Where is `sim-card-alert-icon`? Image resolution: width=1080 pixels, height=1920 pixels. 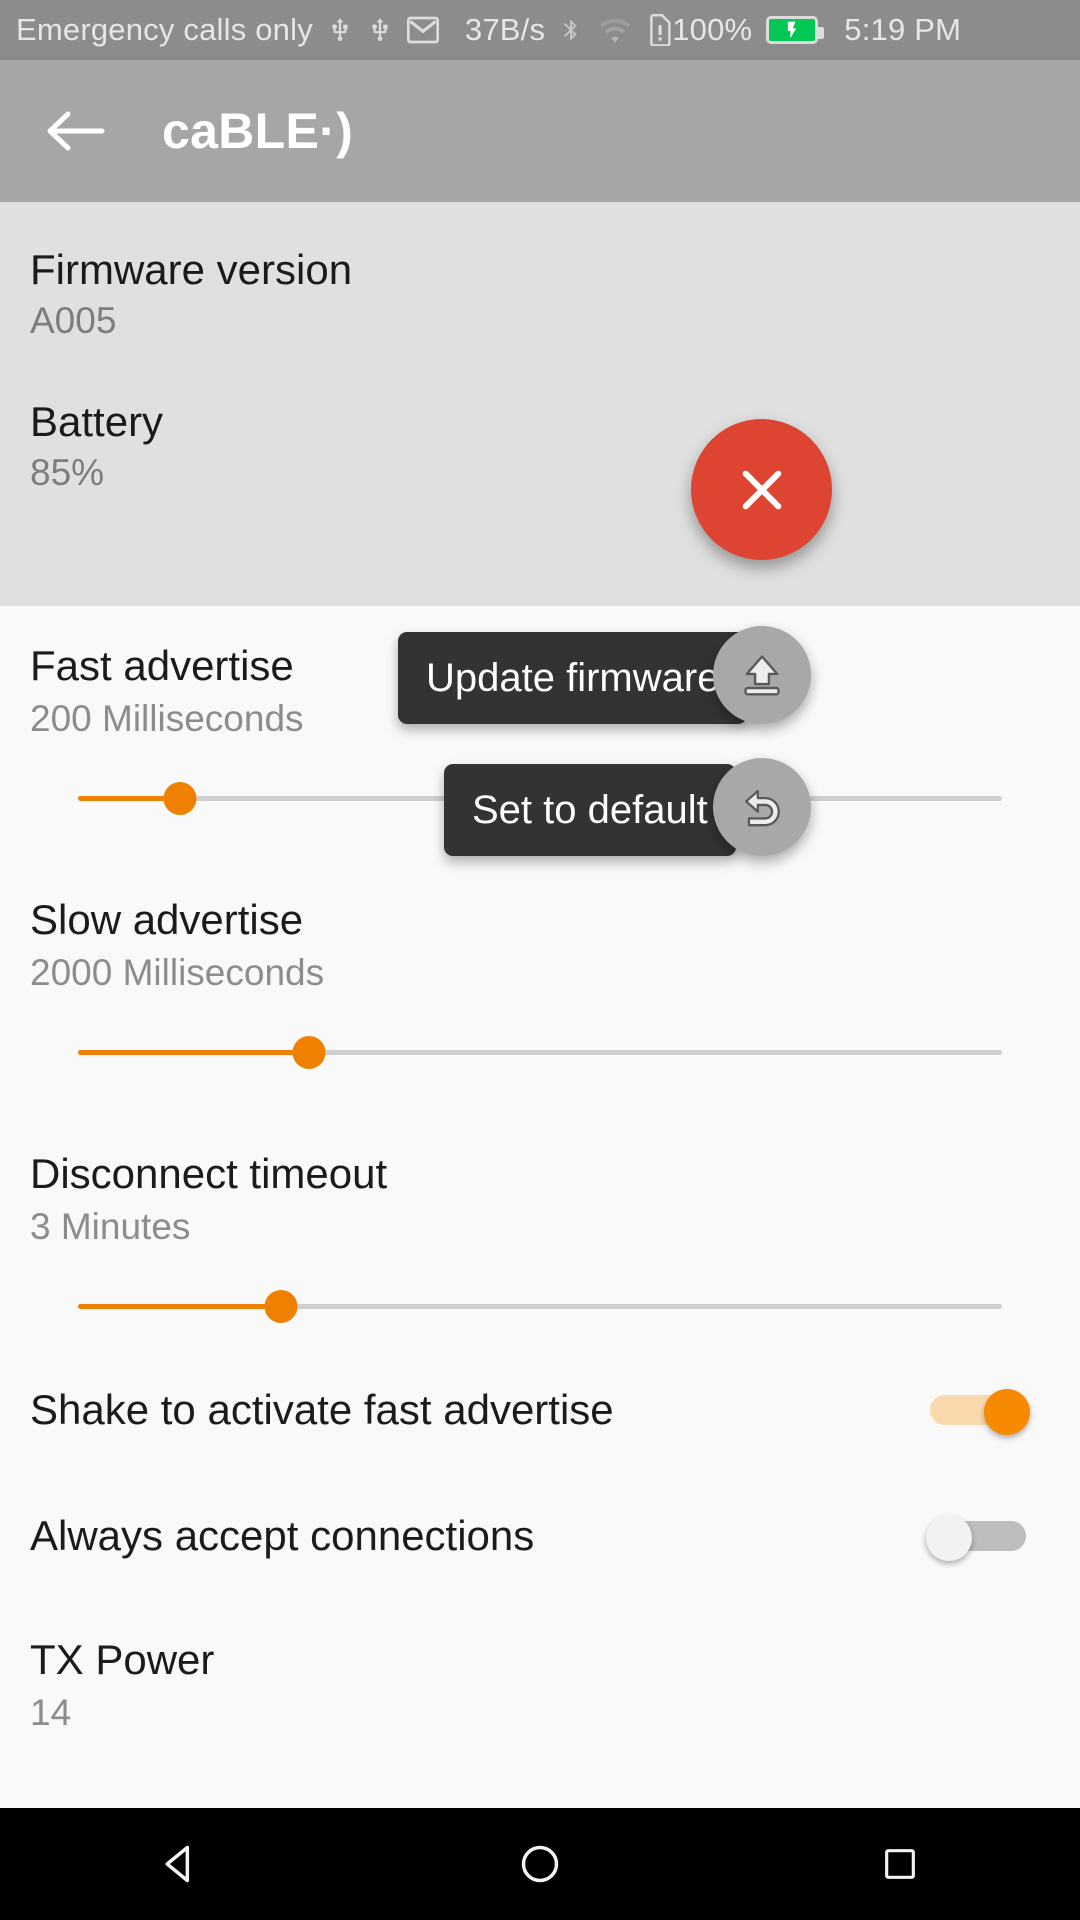
sim-card-alert-icon is located at coordinates (659, 30).